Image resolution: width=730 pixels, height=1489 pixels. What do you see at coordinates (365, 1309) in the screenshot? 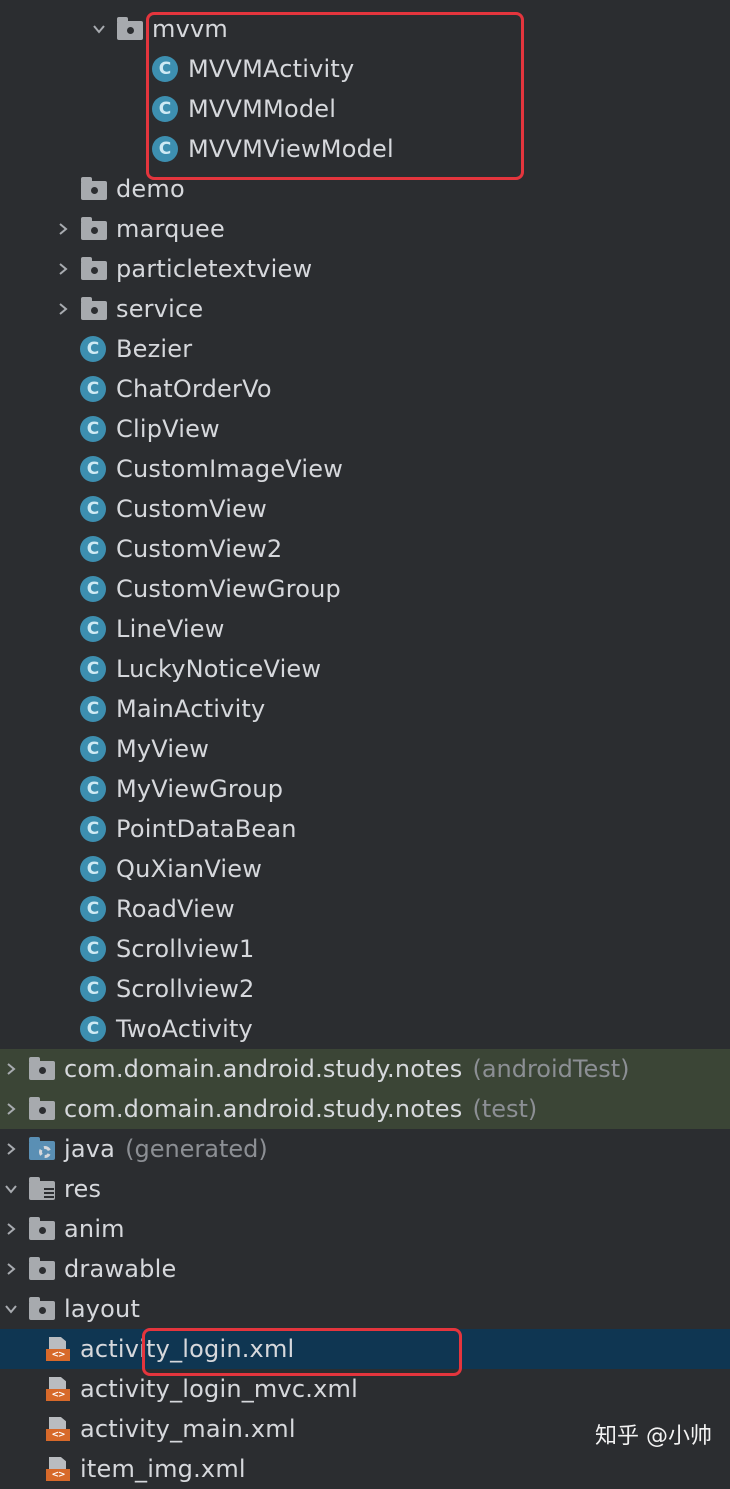
I see `tree-row: layout` at bounding box center [365, 1309].